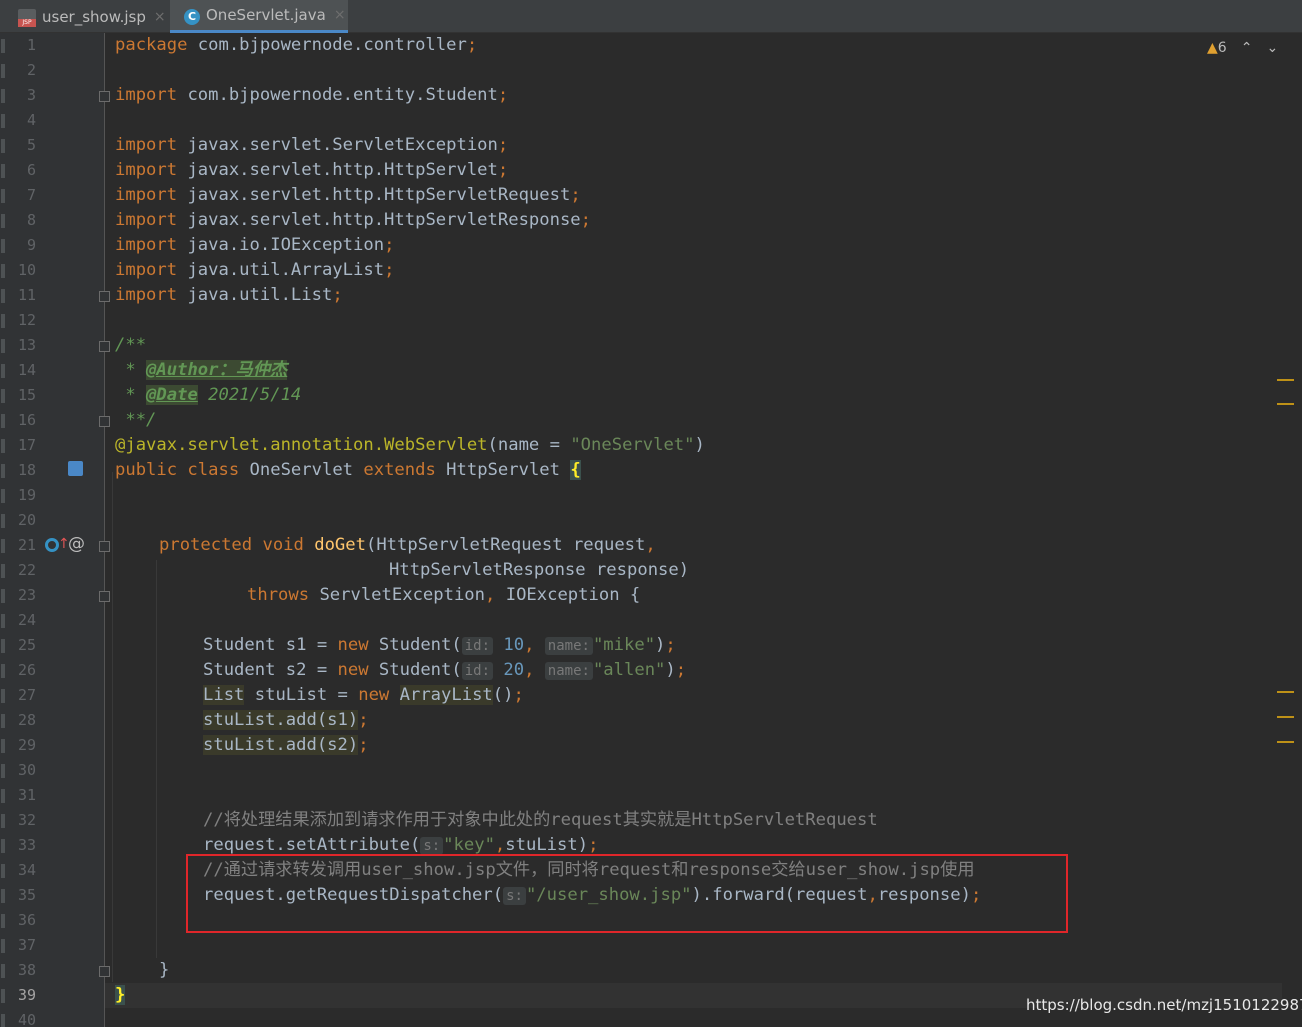  Describe the element at coordinates (254, 270) in the screenshot. I see `code-line-10: import java.util.ArrayList;` at that location.